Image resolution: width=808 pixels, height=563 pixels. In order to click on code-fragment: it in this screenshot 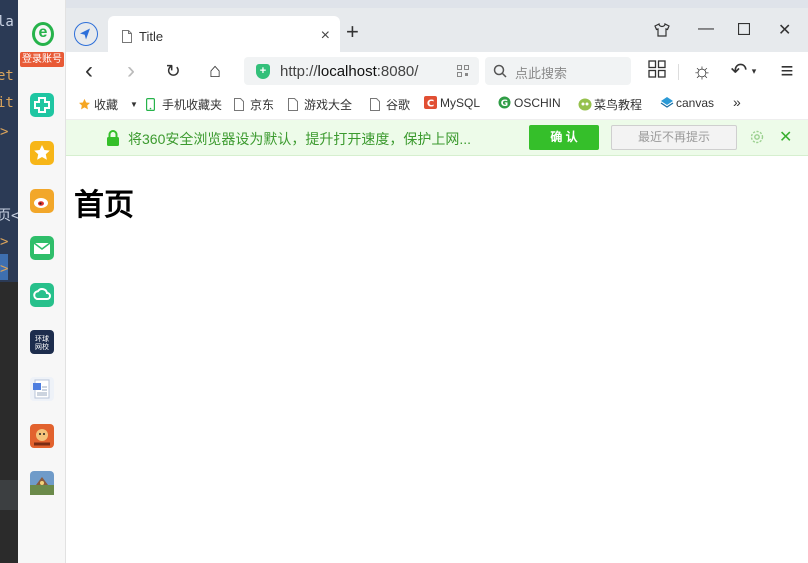, I will do `click(7, 103)`.